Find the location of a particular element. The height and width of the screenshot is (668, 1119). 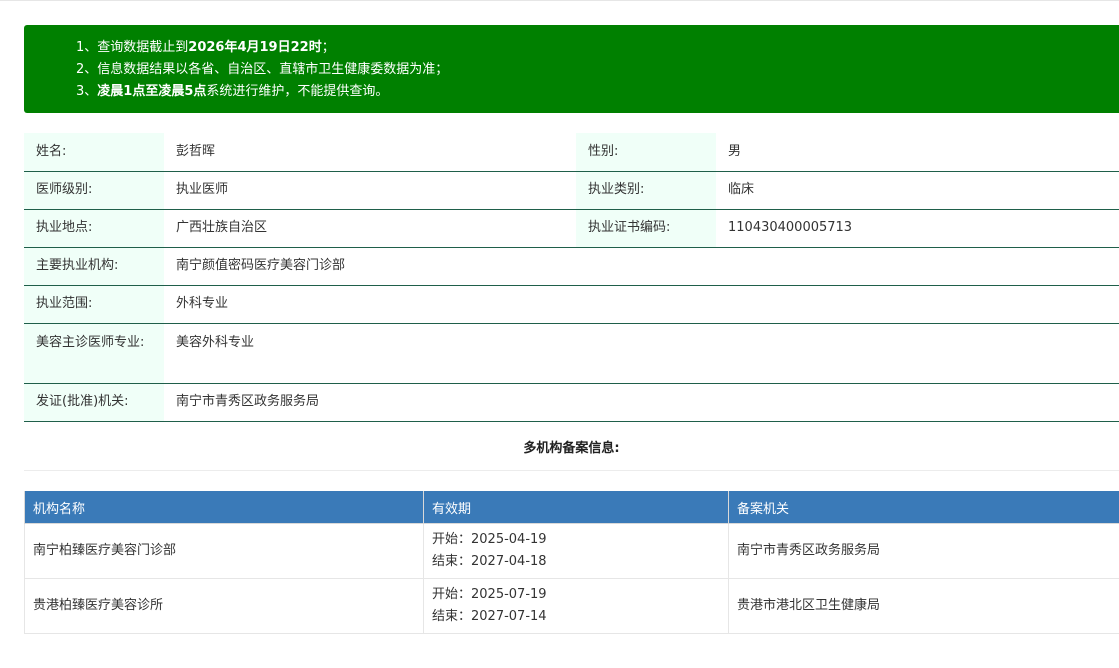

category-label: 执业类别: is located at coordinates (646, 190).